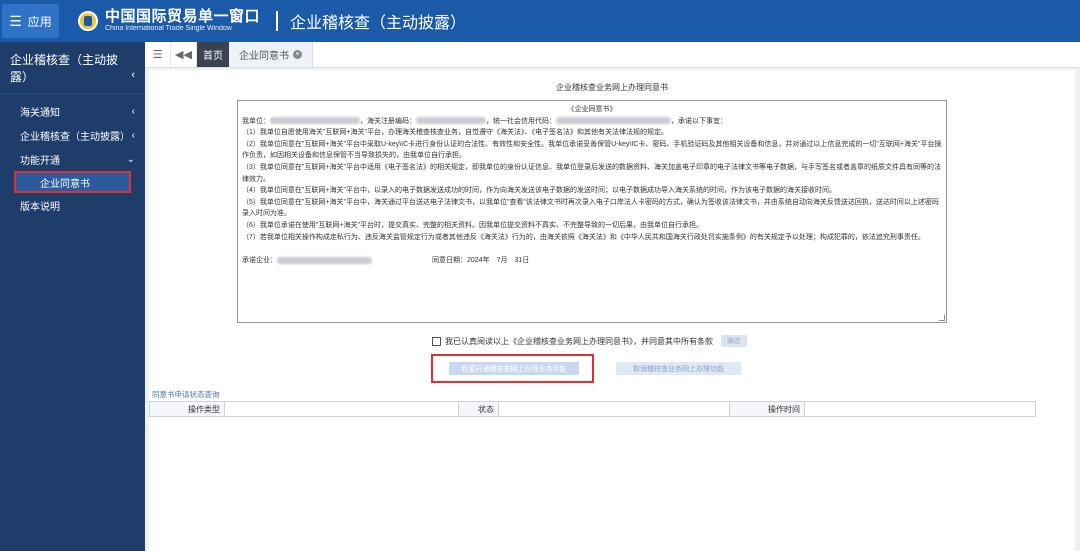  Describe the element at coordinates (72, 182) in the screenshot. I see `sidebar-item-consent-letter: 企业同意书` at that location.